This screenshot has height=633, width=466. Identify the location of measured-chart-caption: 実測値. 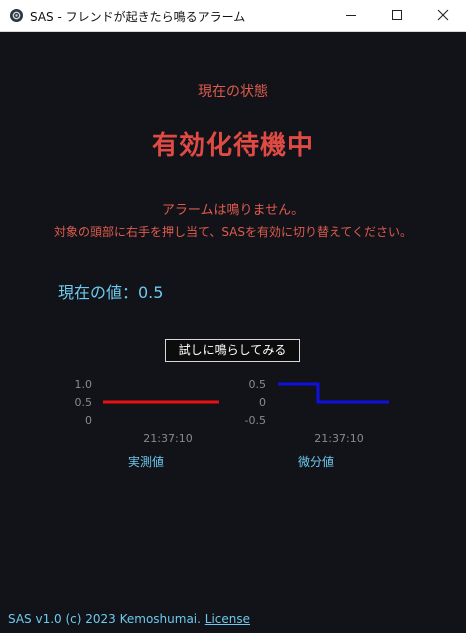
(146, 462).